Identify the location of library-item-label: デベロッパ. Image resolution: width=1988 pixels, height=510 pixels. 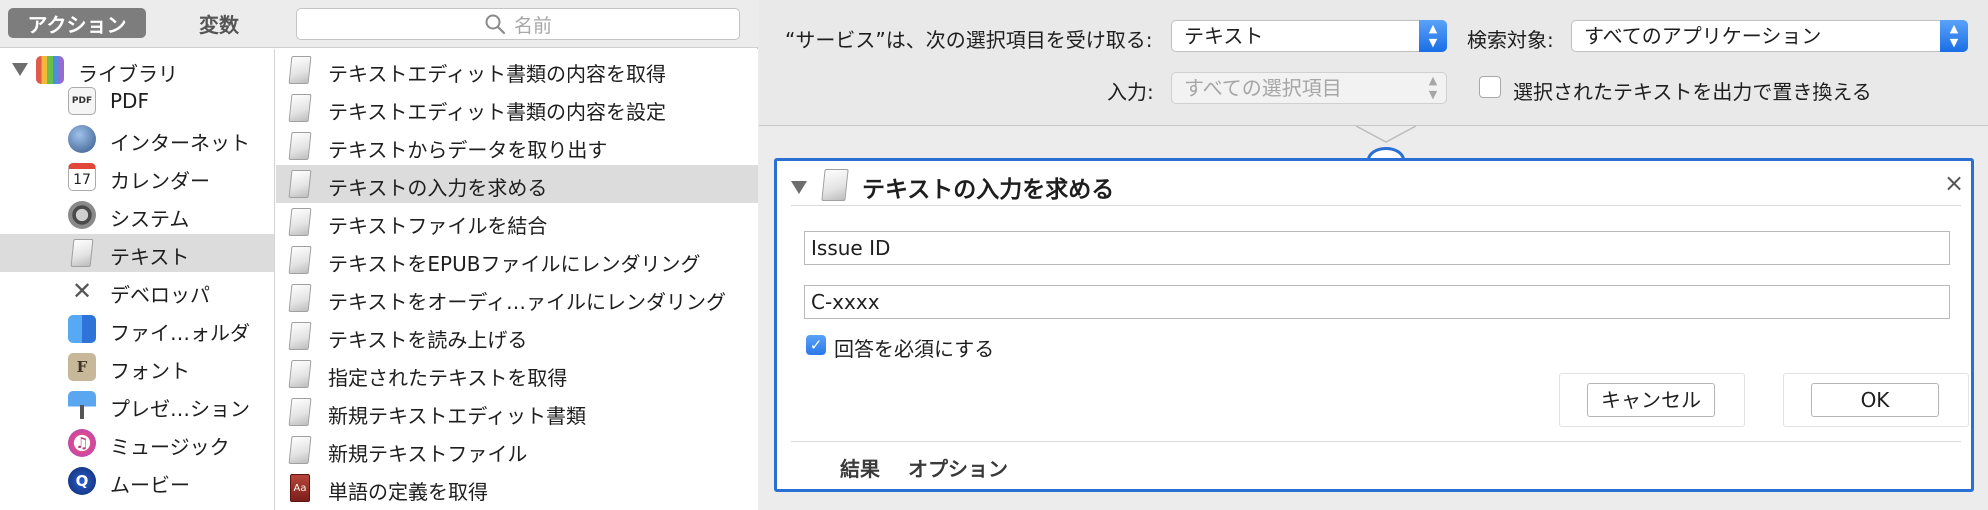
(160, 295).